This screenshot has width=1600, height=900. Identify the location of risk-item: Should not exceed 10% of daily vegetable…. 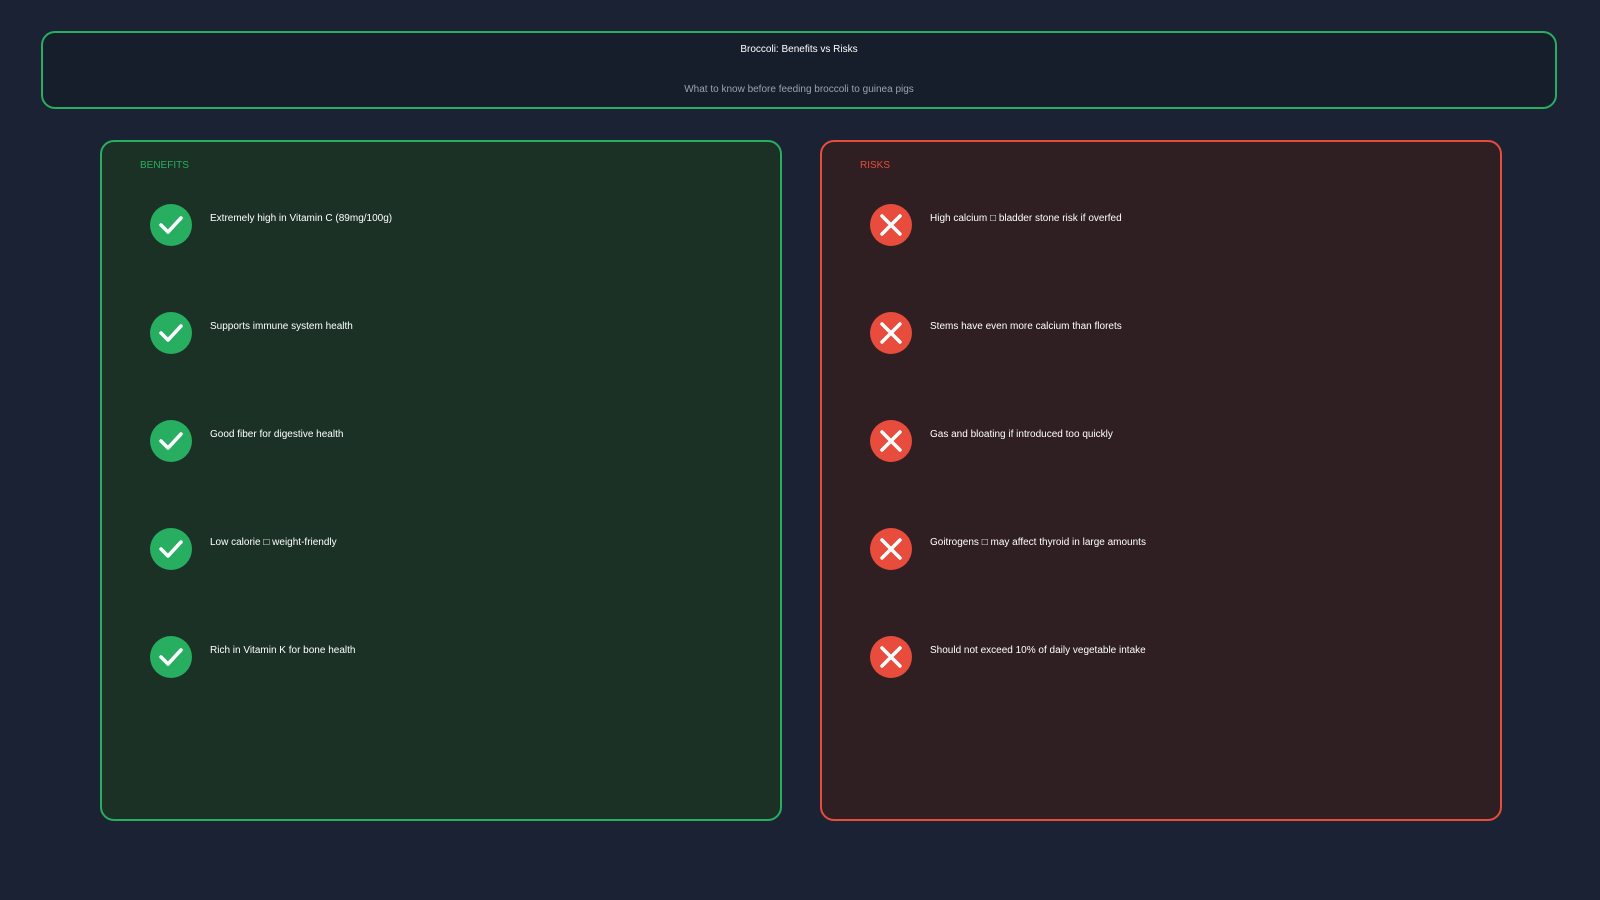
(1160, 657).